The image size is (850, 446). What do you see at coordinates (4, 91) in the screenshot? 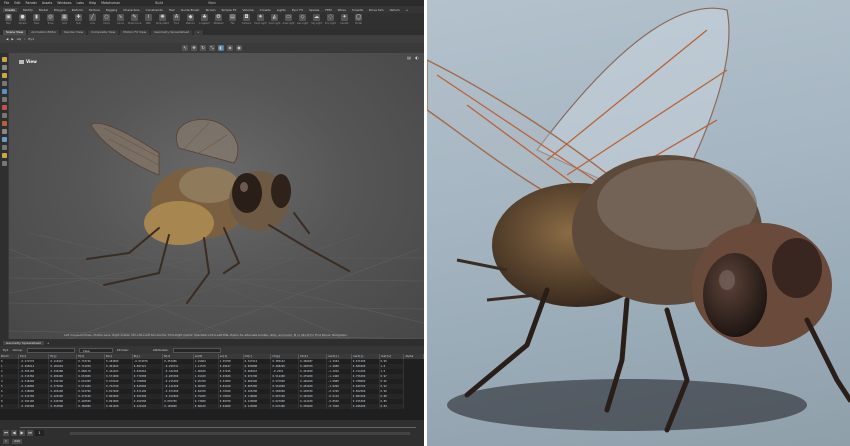
I see `pose-icon` at bounding box center [4, 91].